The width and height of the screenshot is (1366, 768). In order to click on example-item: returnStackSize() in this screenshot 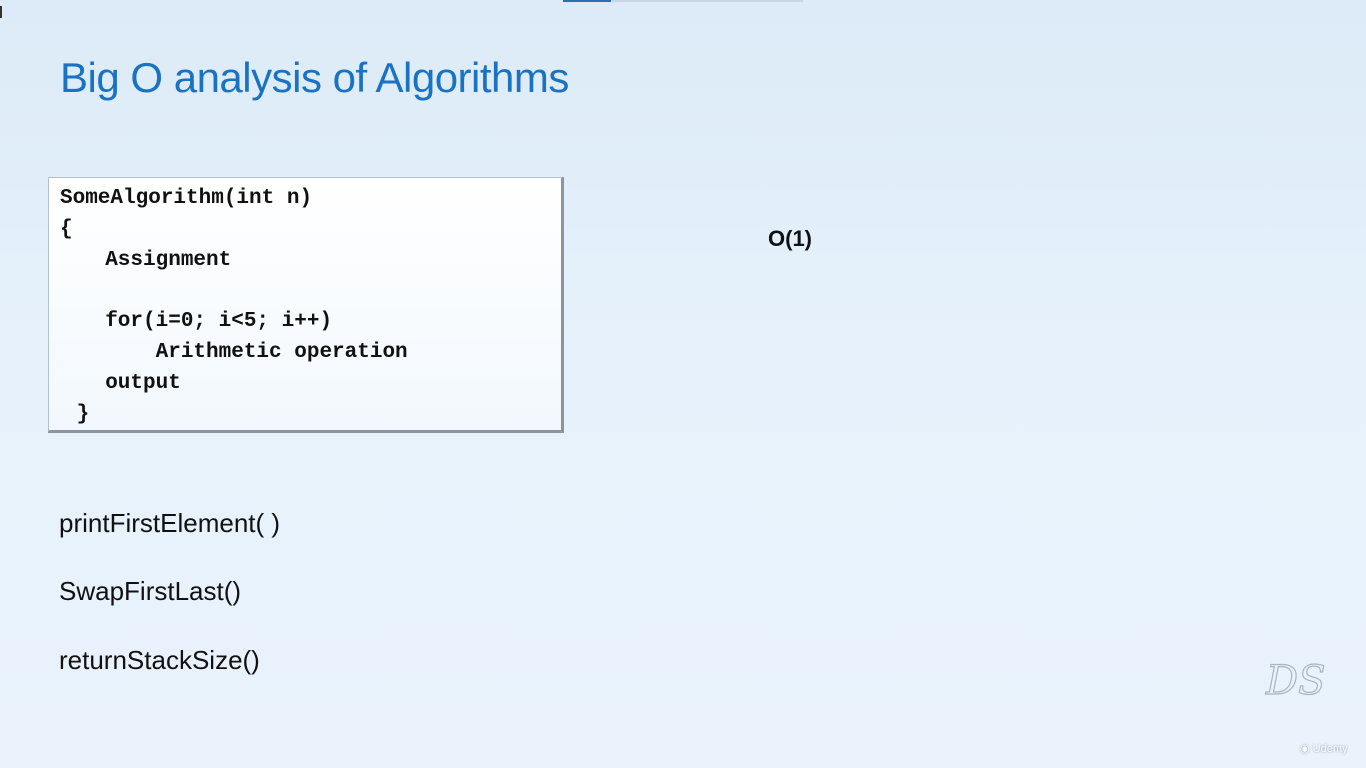, I will do `click(159, 660)`.